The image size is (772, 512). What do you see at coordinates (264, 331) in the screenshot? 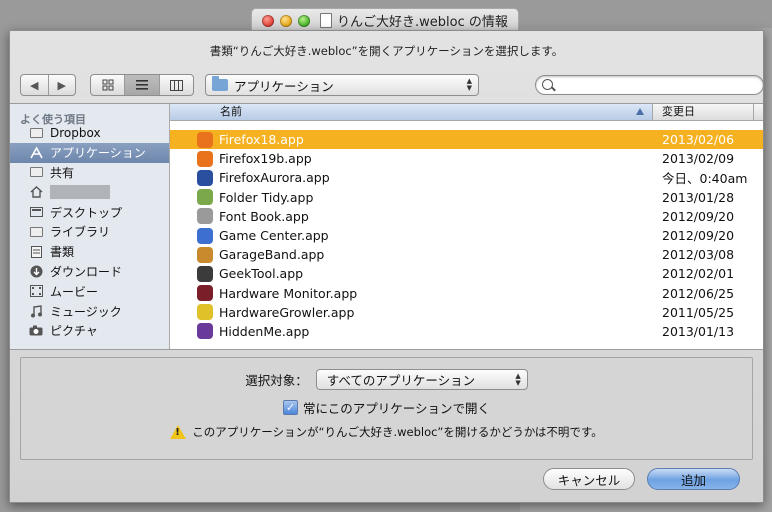
I see `file-name: HiddenMe.app` at bounding box center [264, 331].